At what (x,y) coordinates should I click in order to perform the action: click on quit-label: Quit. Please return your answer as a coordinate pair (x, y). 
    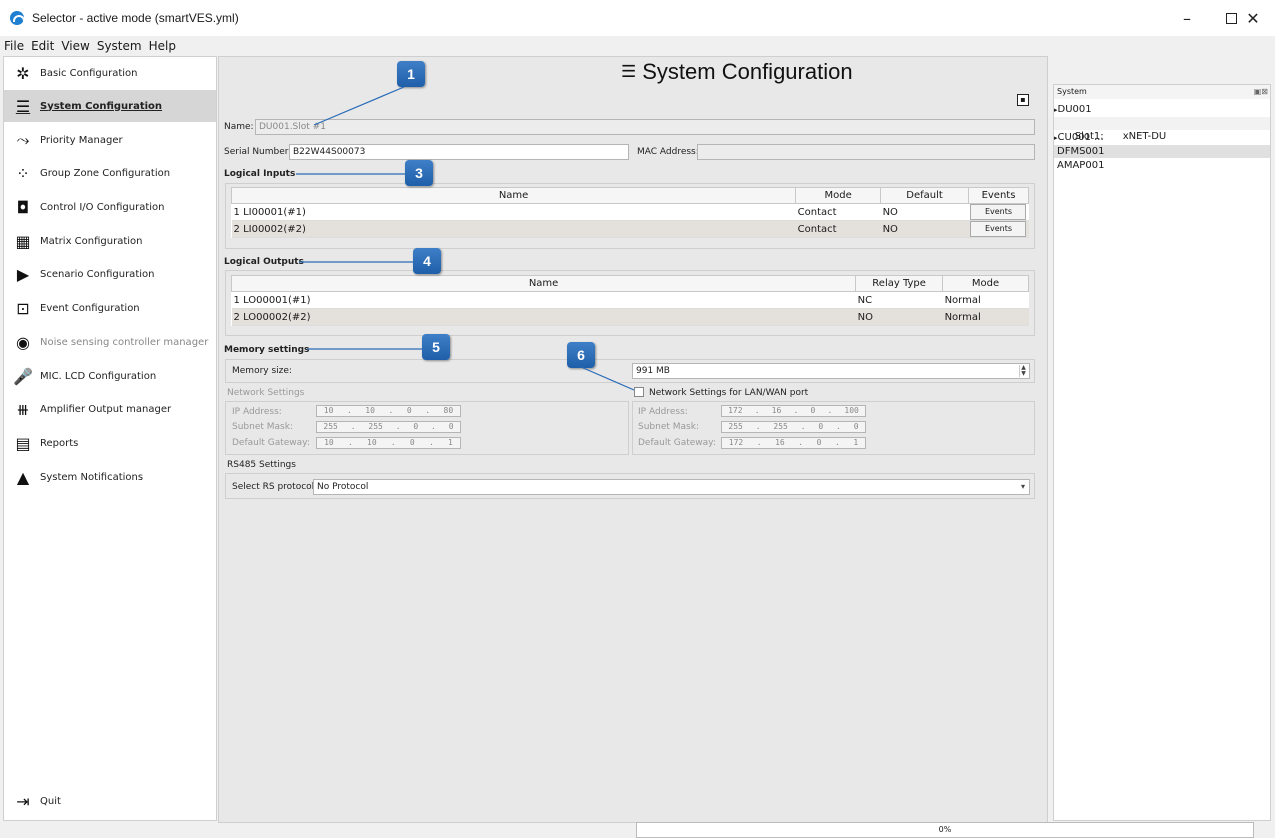
    Looking at the image, I should click on (50, 801).